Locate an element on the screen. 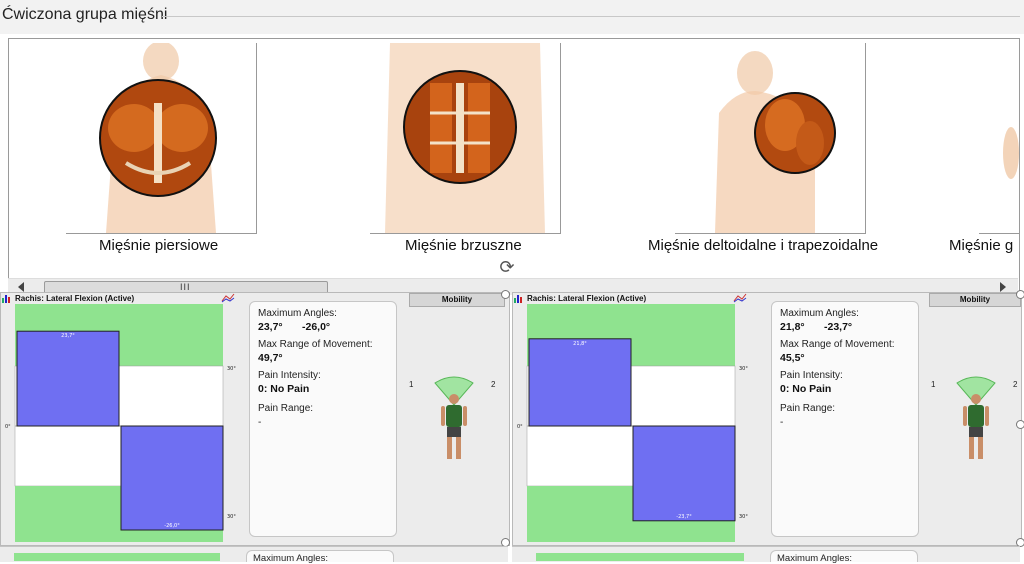 The image size is (1024, 564). muscle-group-title: Ćwiczona grupa mięśni is located at coordinates (85, 14).